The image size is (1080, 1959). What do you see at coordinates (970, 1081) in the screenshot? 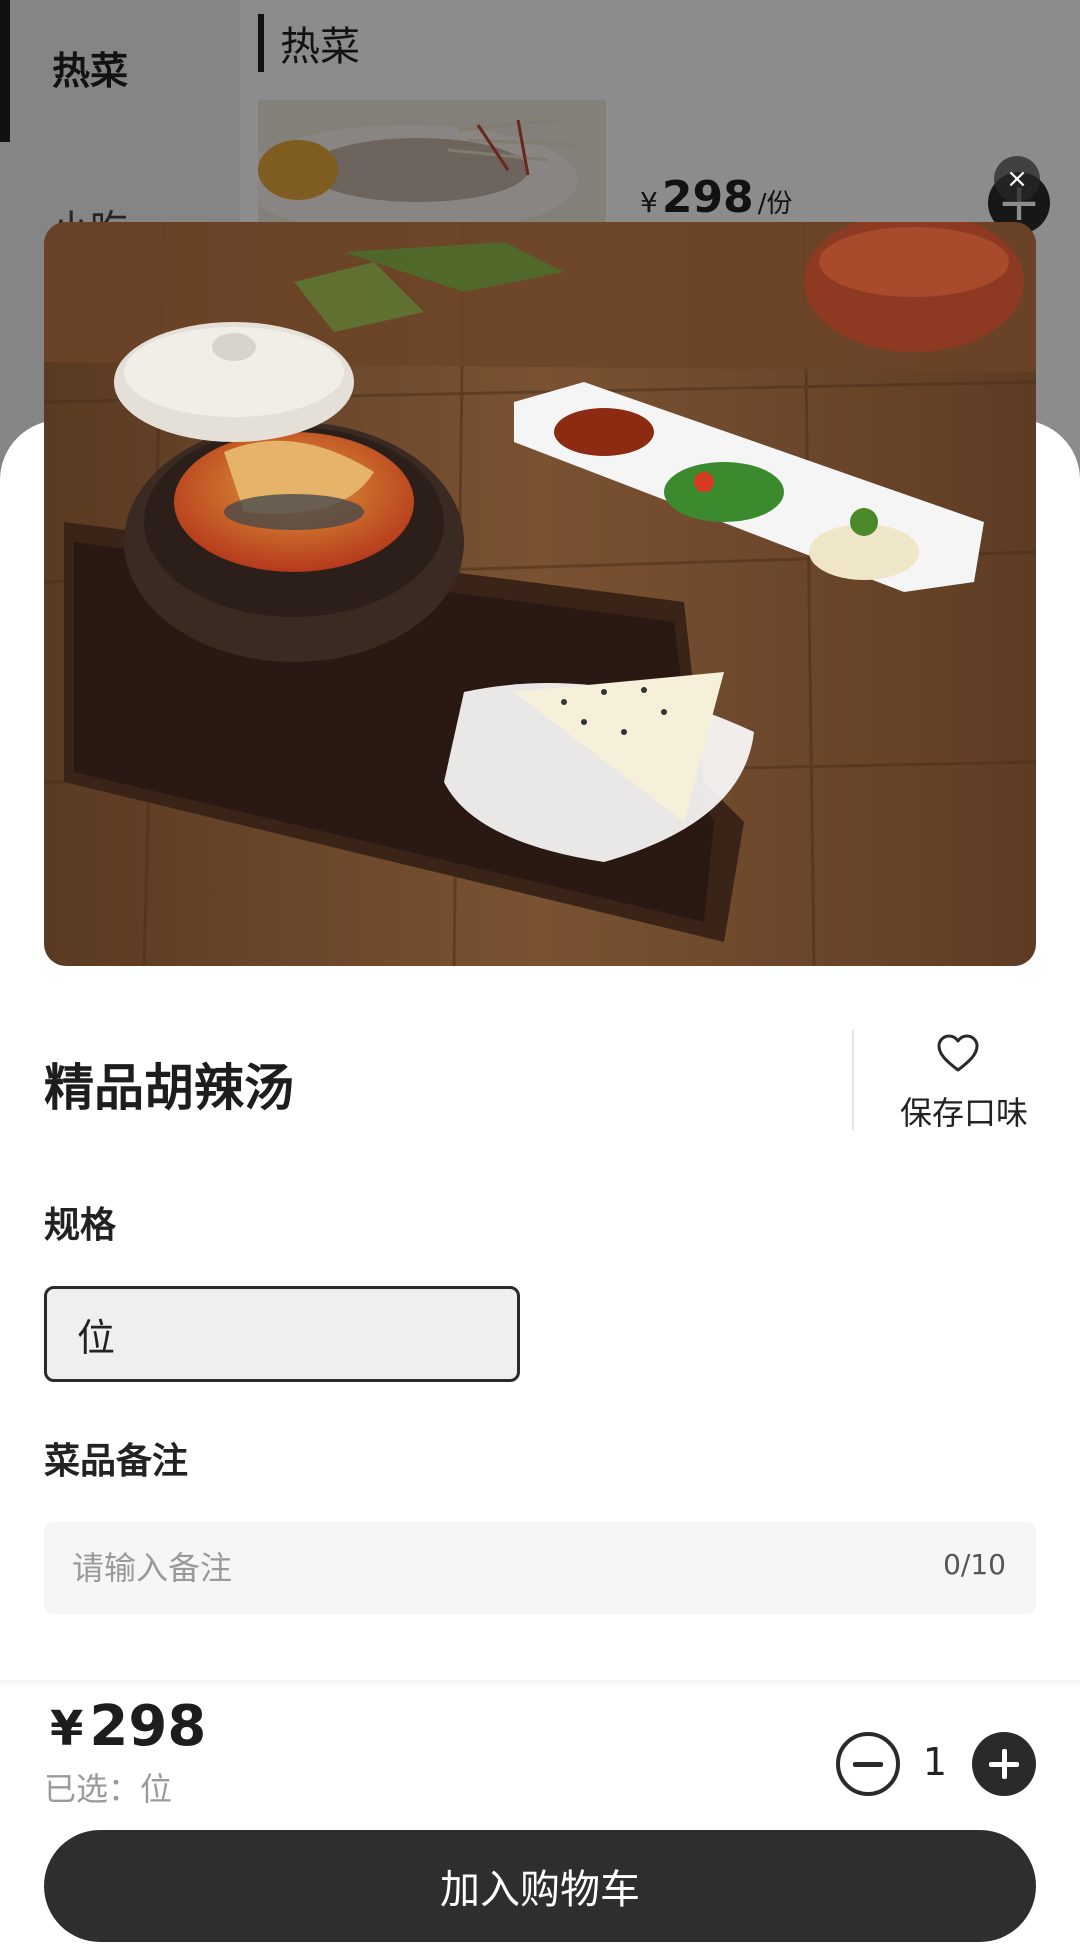
I see `save-flavor-button: 保存口味` at bounding box center [970, 1081].